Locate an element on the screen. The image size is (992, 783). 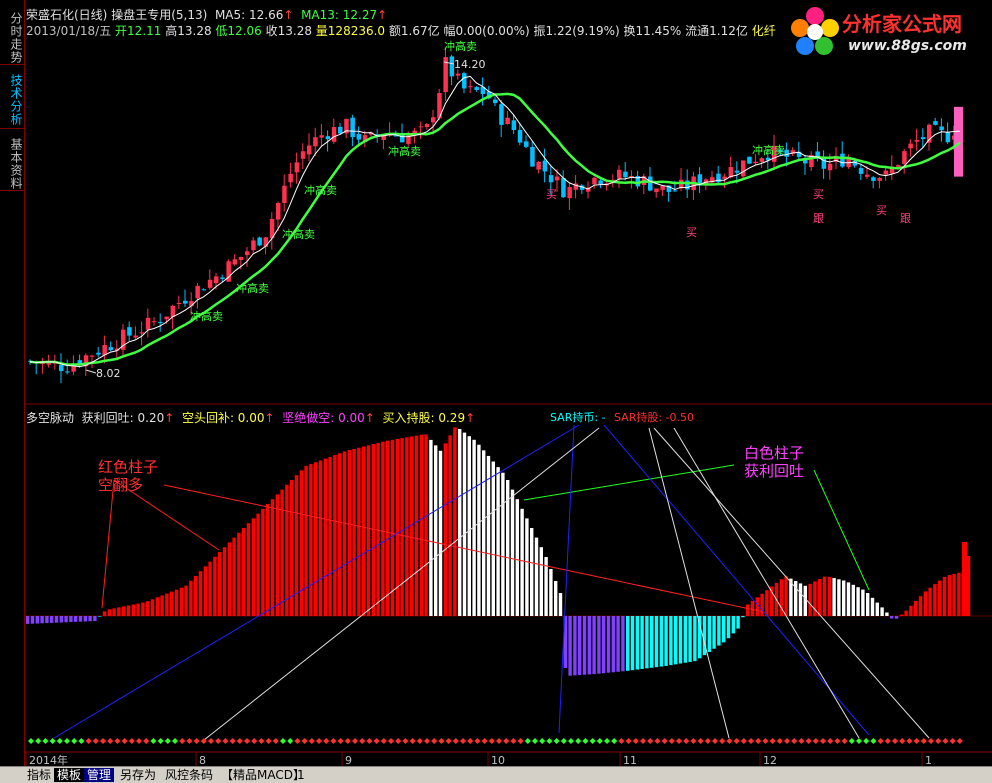
btab-indicator: 指标 is located at coordinates (39, 775).